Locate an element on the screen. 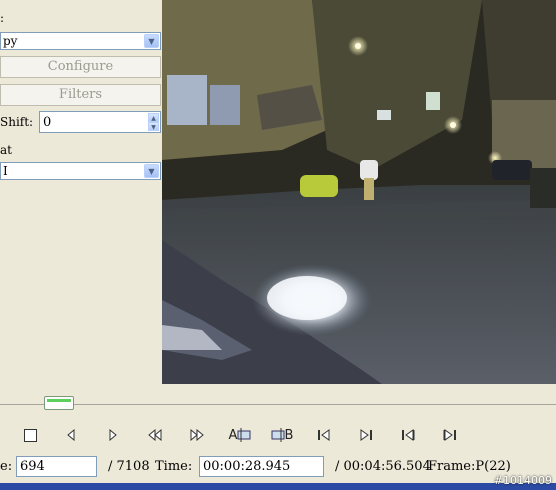 This screenshot has height=490, width=556. spin-arrows: ▲ ▼ is located at coordinates (153, 122).